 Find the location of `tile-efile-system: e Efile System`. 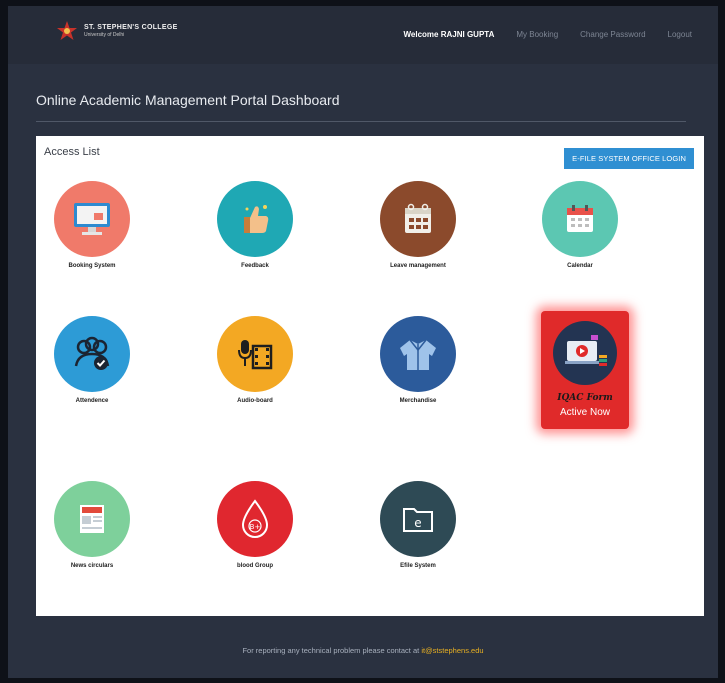

tile-efile-system: e Efile System is located at coordinates (418, 525).